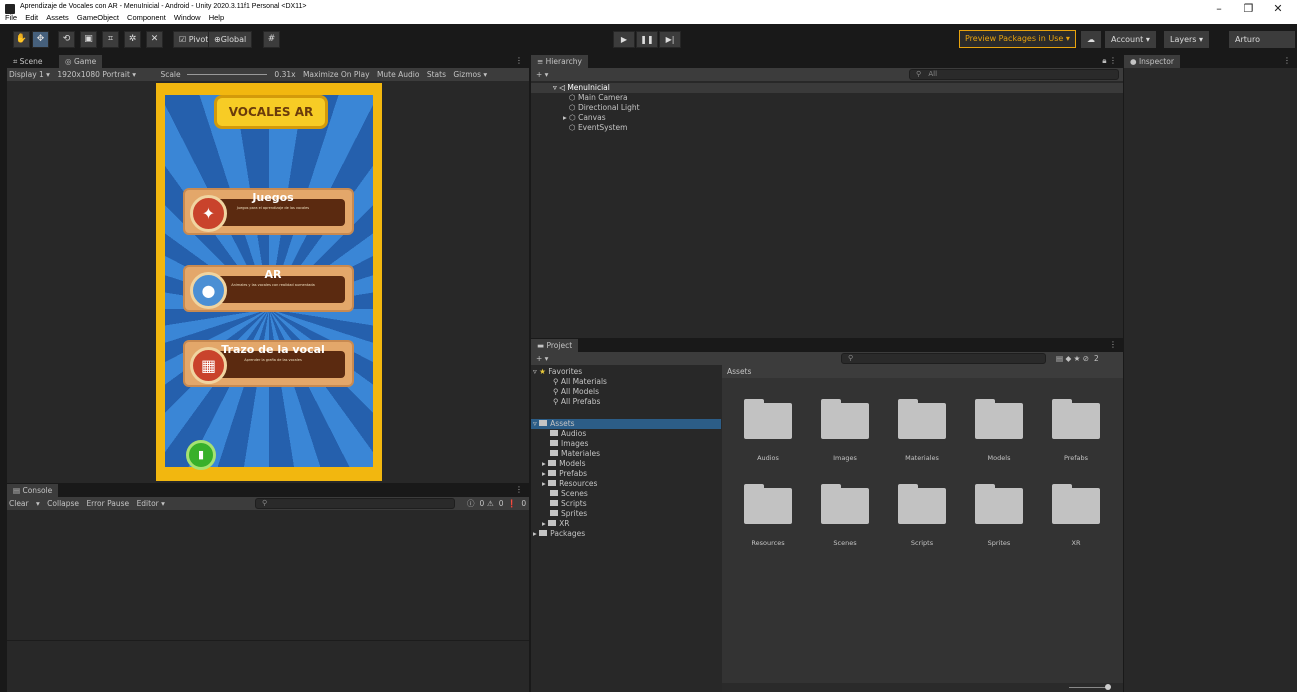  Describe the element at coordinates (624, 39) in the screenshot. I see `play-button: ▶` at that location.